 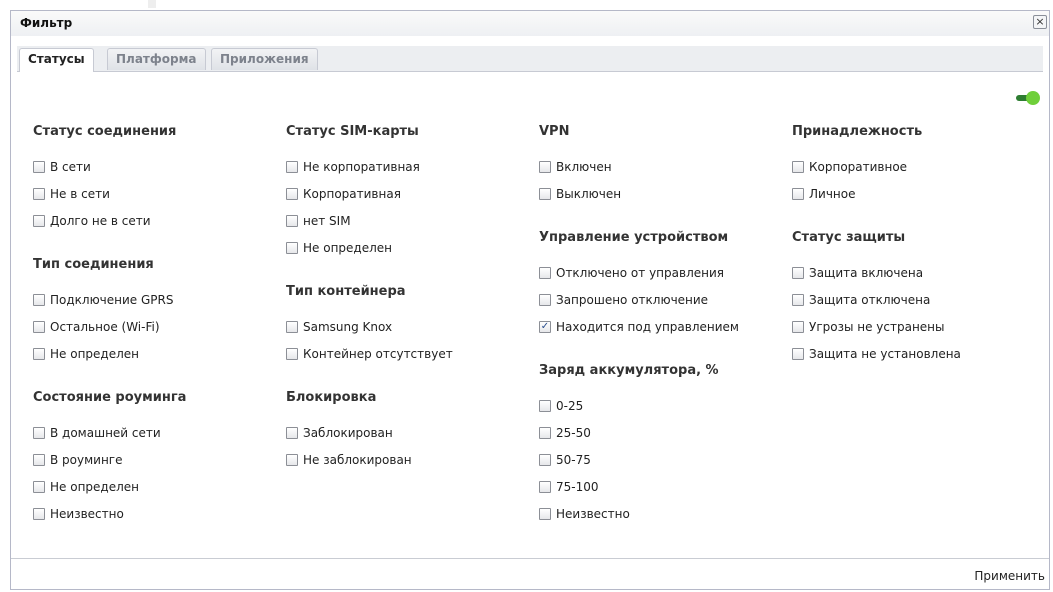 What do you see at coordinates (105, 131) in the screenshot?
I see `filter-group-title: Статус соединения` at bounding box center [105, 131].